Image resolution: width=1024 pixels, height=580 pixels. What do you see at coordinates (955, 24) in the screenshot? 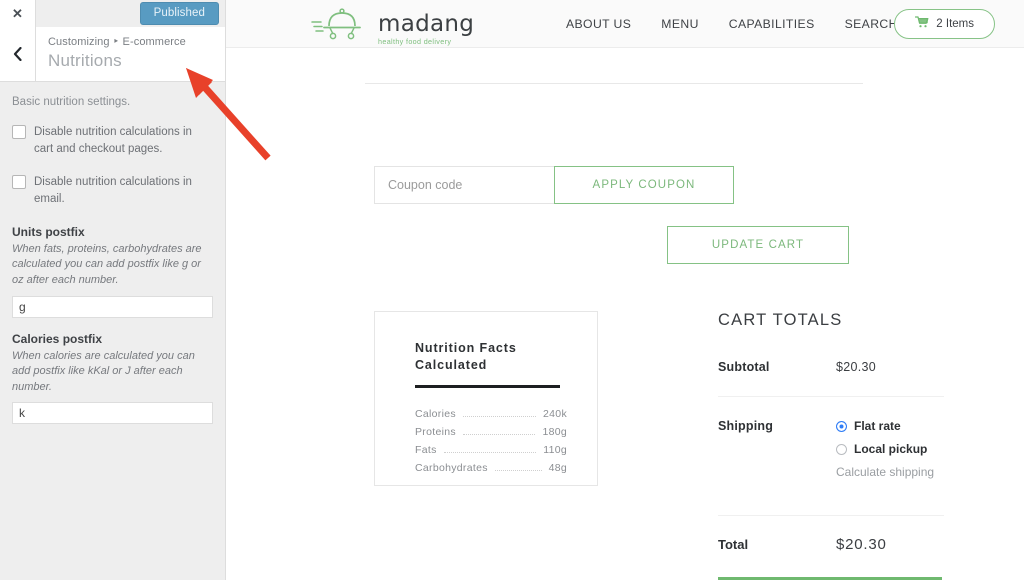
I see `cart-button-label: 2 Items` at bounding box center [955, 24].